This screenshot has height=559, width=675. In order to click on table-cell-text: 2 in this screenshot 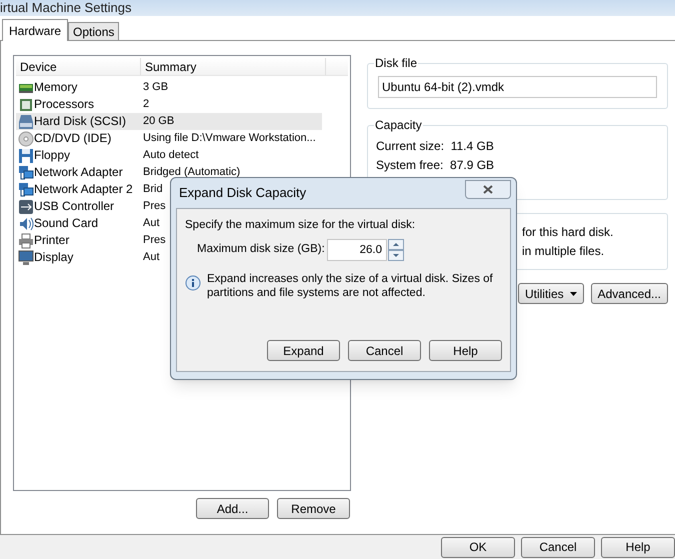, I will do `click(146, 104)`.